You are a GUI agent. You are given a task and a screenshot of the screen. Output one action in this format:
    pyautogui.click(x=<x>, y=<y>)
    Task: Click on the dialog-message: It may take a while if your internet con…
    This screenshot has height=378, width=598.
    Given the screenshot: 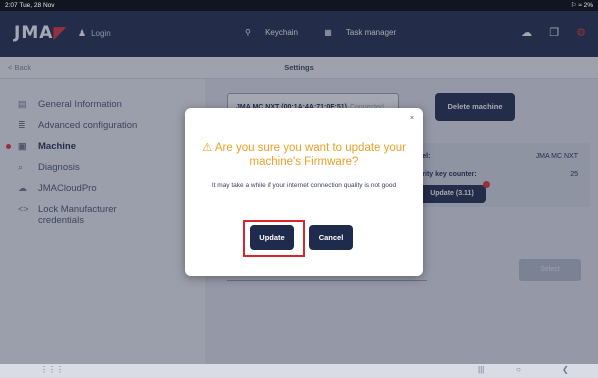 What is the action you would take?
    pyautogui.click(x=304, y=185)
    